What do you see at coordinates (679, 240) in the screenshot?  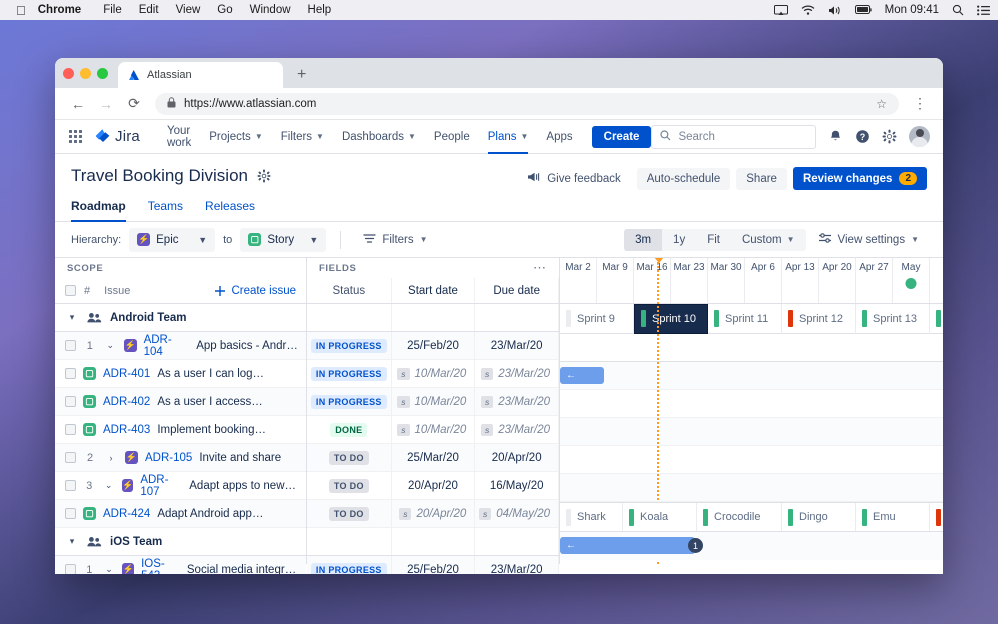 I see `zoom-option-1y: 1y` at bounding box center [679, 240].